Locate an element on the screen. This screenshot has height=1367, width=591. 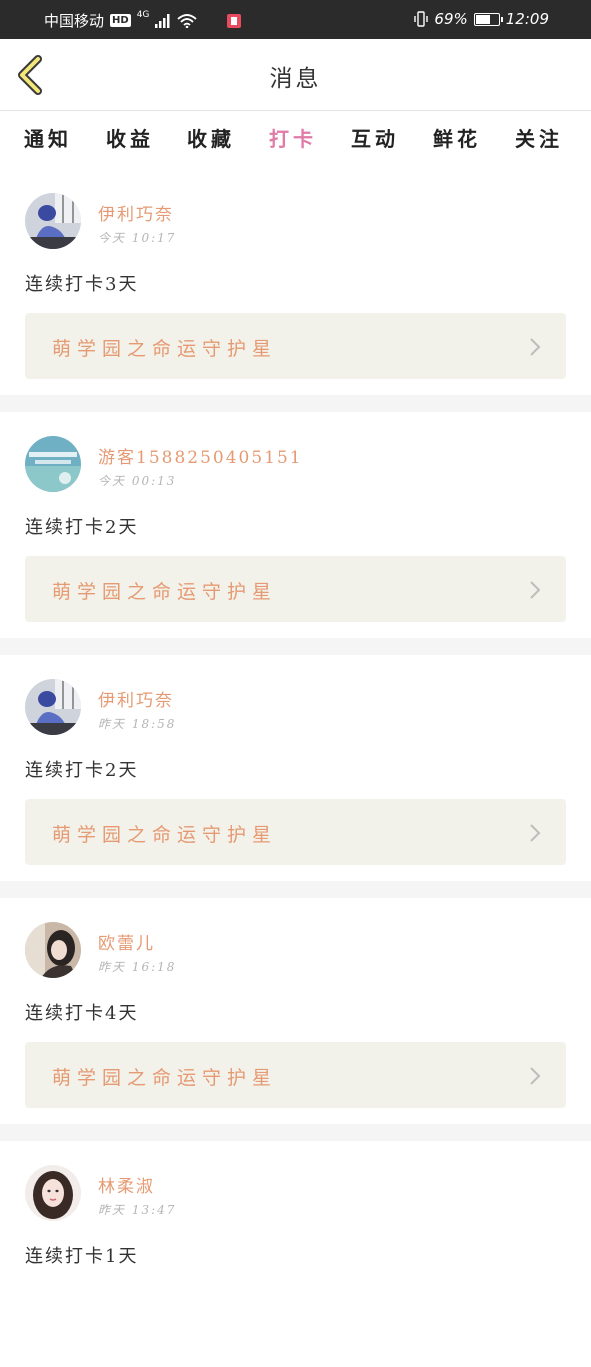
network-type: 4G is located at coordinates (143, 14).